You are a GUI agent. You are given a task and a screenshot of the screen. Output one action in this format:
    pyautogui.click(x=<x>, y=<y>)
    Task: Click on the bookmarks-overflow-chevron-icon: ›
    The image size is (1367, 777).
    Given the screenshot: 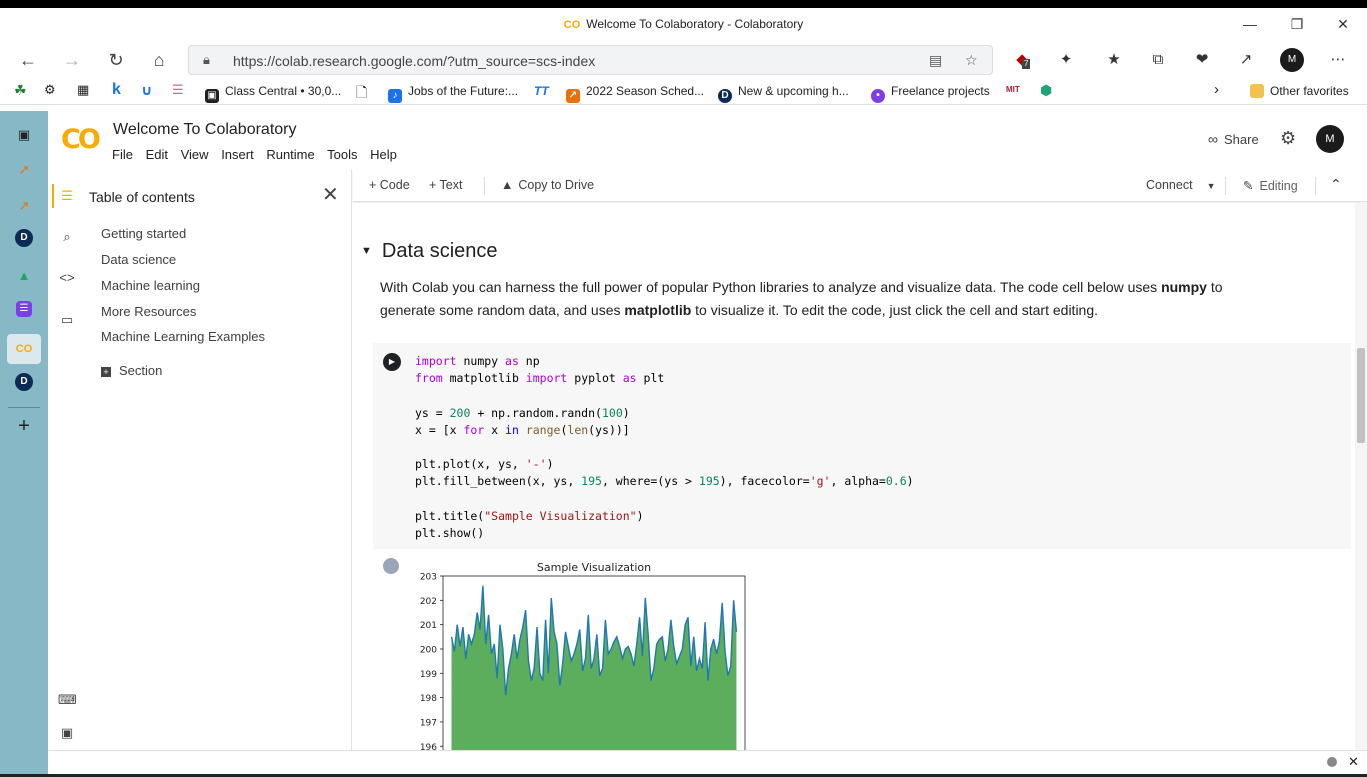 What is the action you would take?
    pyautogui.click(x=1216, y=89)
    